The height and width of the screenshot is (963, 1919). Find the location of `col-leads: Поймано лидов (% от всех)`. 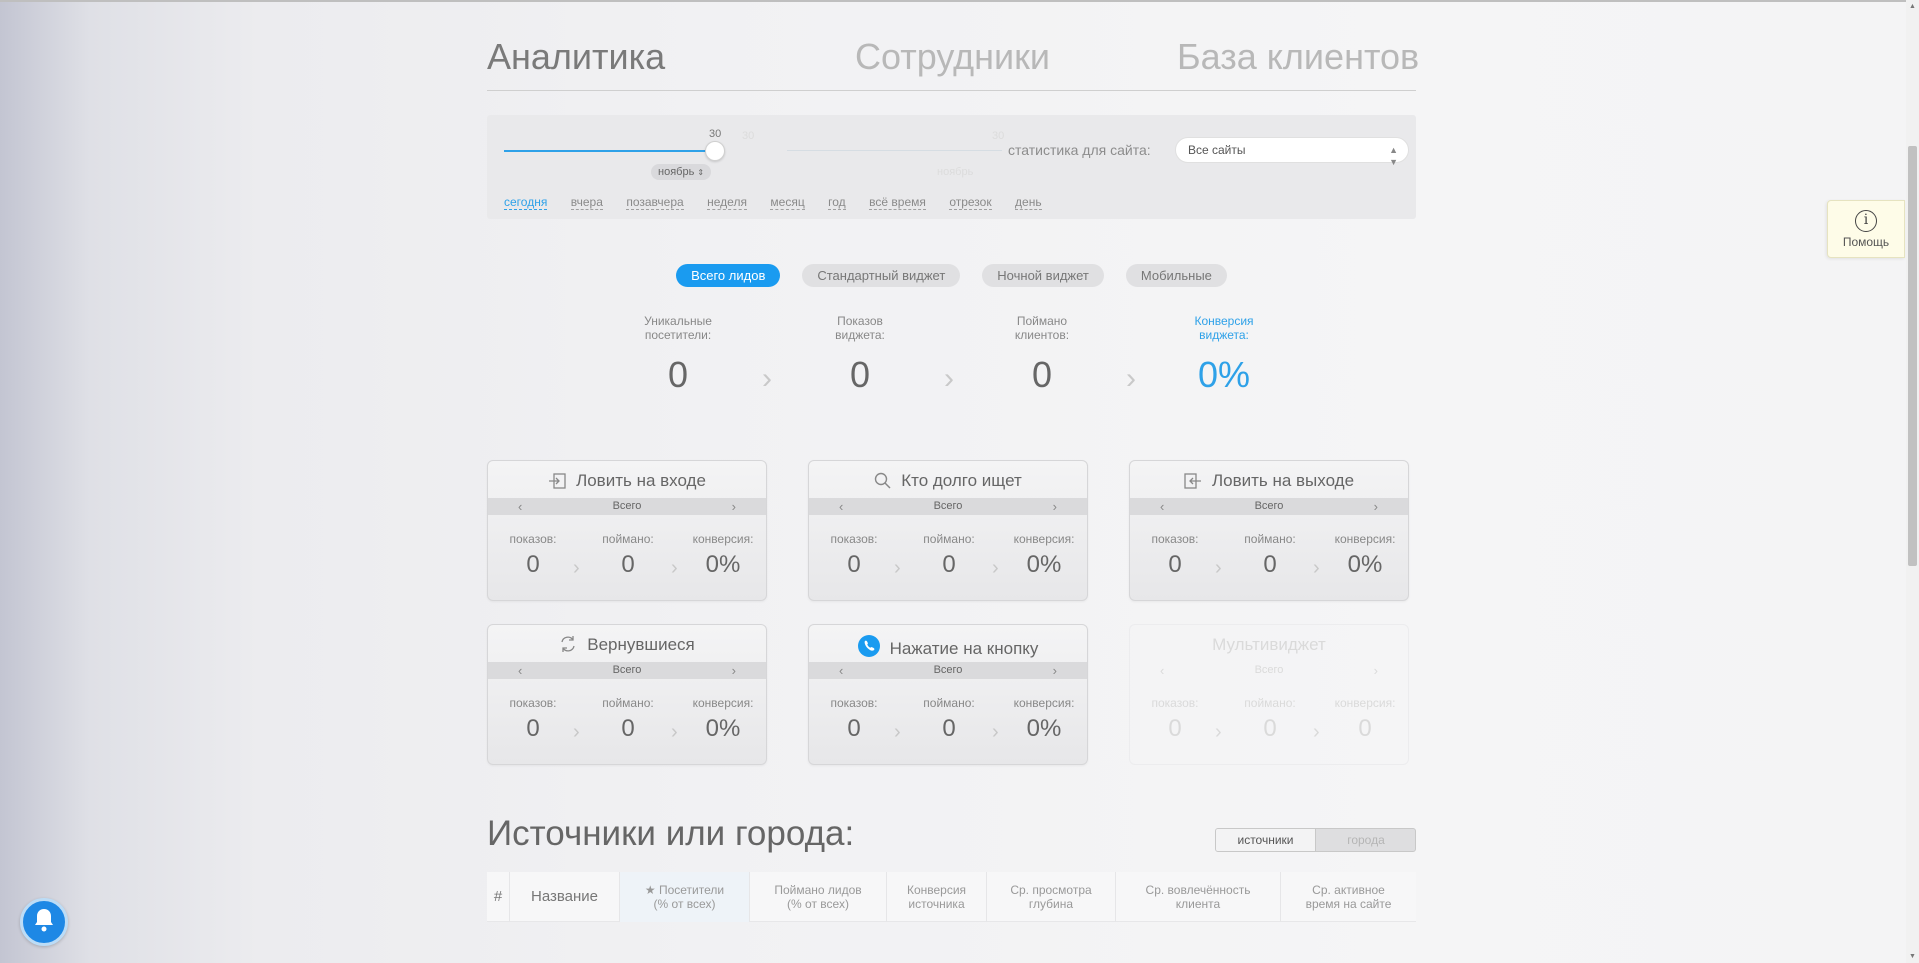

col-leads: Поймано лидов (% от всех) is located at coordinates (818, 897).